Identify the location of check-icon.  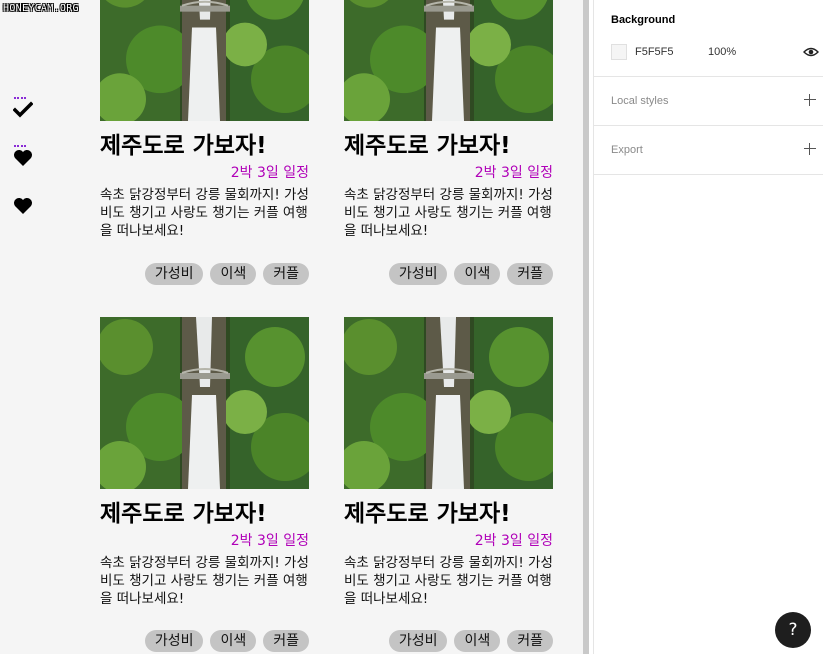
(23, 110).